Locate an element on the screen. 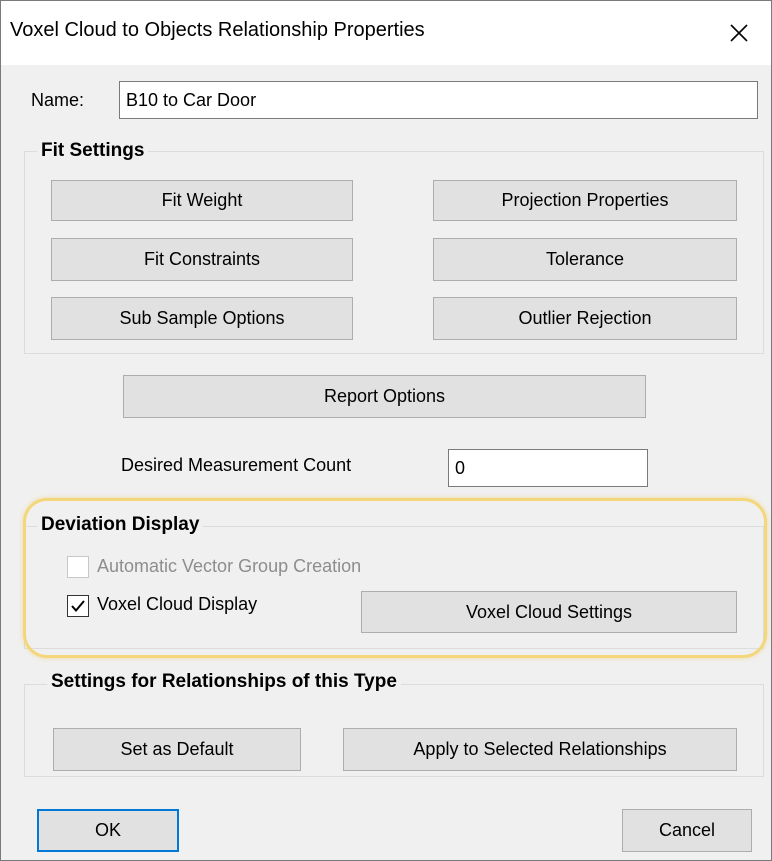 The image size is (772, 861). name-label: Name: is located at coordinates (58, 100).